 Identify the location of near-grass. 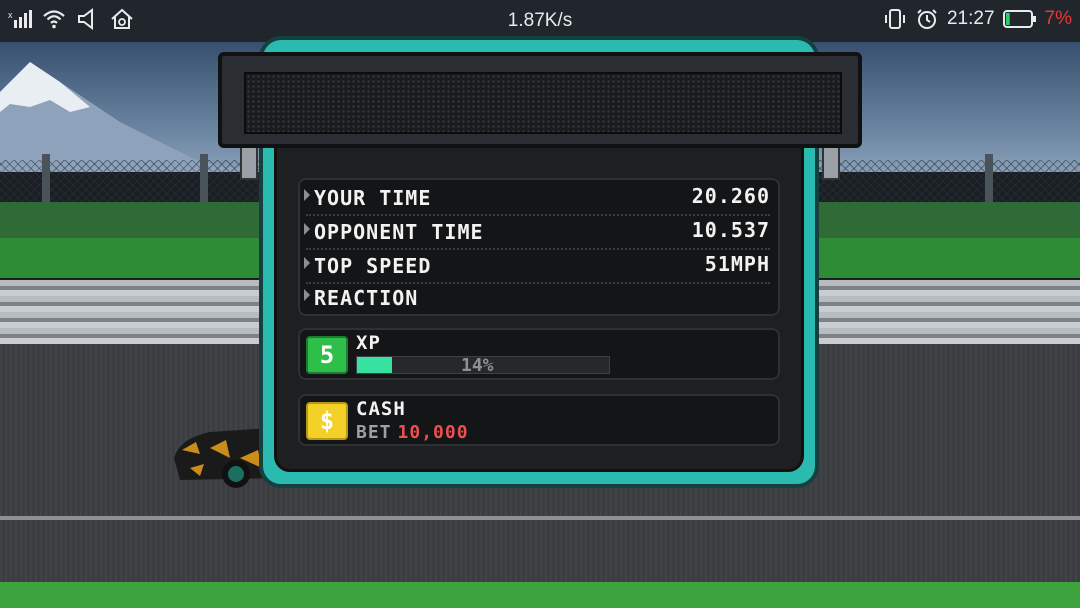
(540, 595).